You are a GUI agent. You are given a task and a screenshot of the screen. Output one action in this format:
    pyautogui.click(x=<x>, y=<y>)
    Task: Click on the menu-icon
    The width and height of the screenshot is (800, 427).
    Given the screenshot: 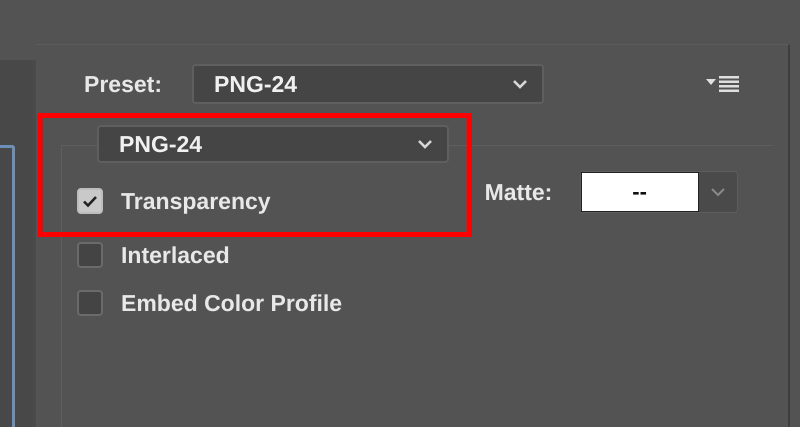 What is the action you would take?
    pyautogui.click(x=723, y=84)
    